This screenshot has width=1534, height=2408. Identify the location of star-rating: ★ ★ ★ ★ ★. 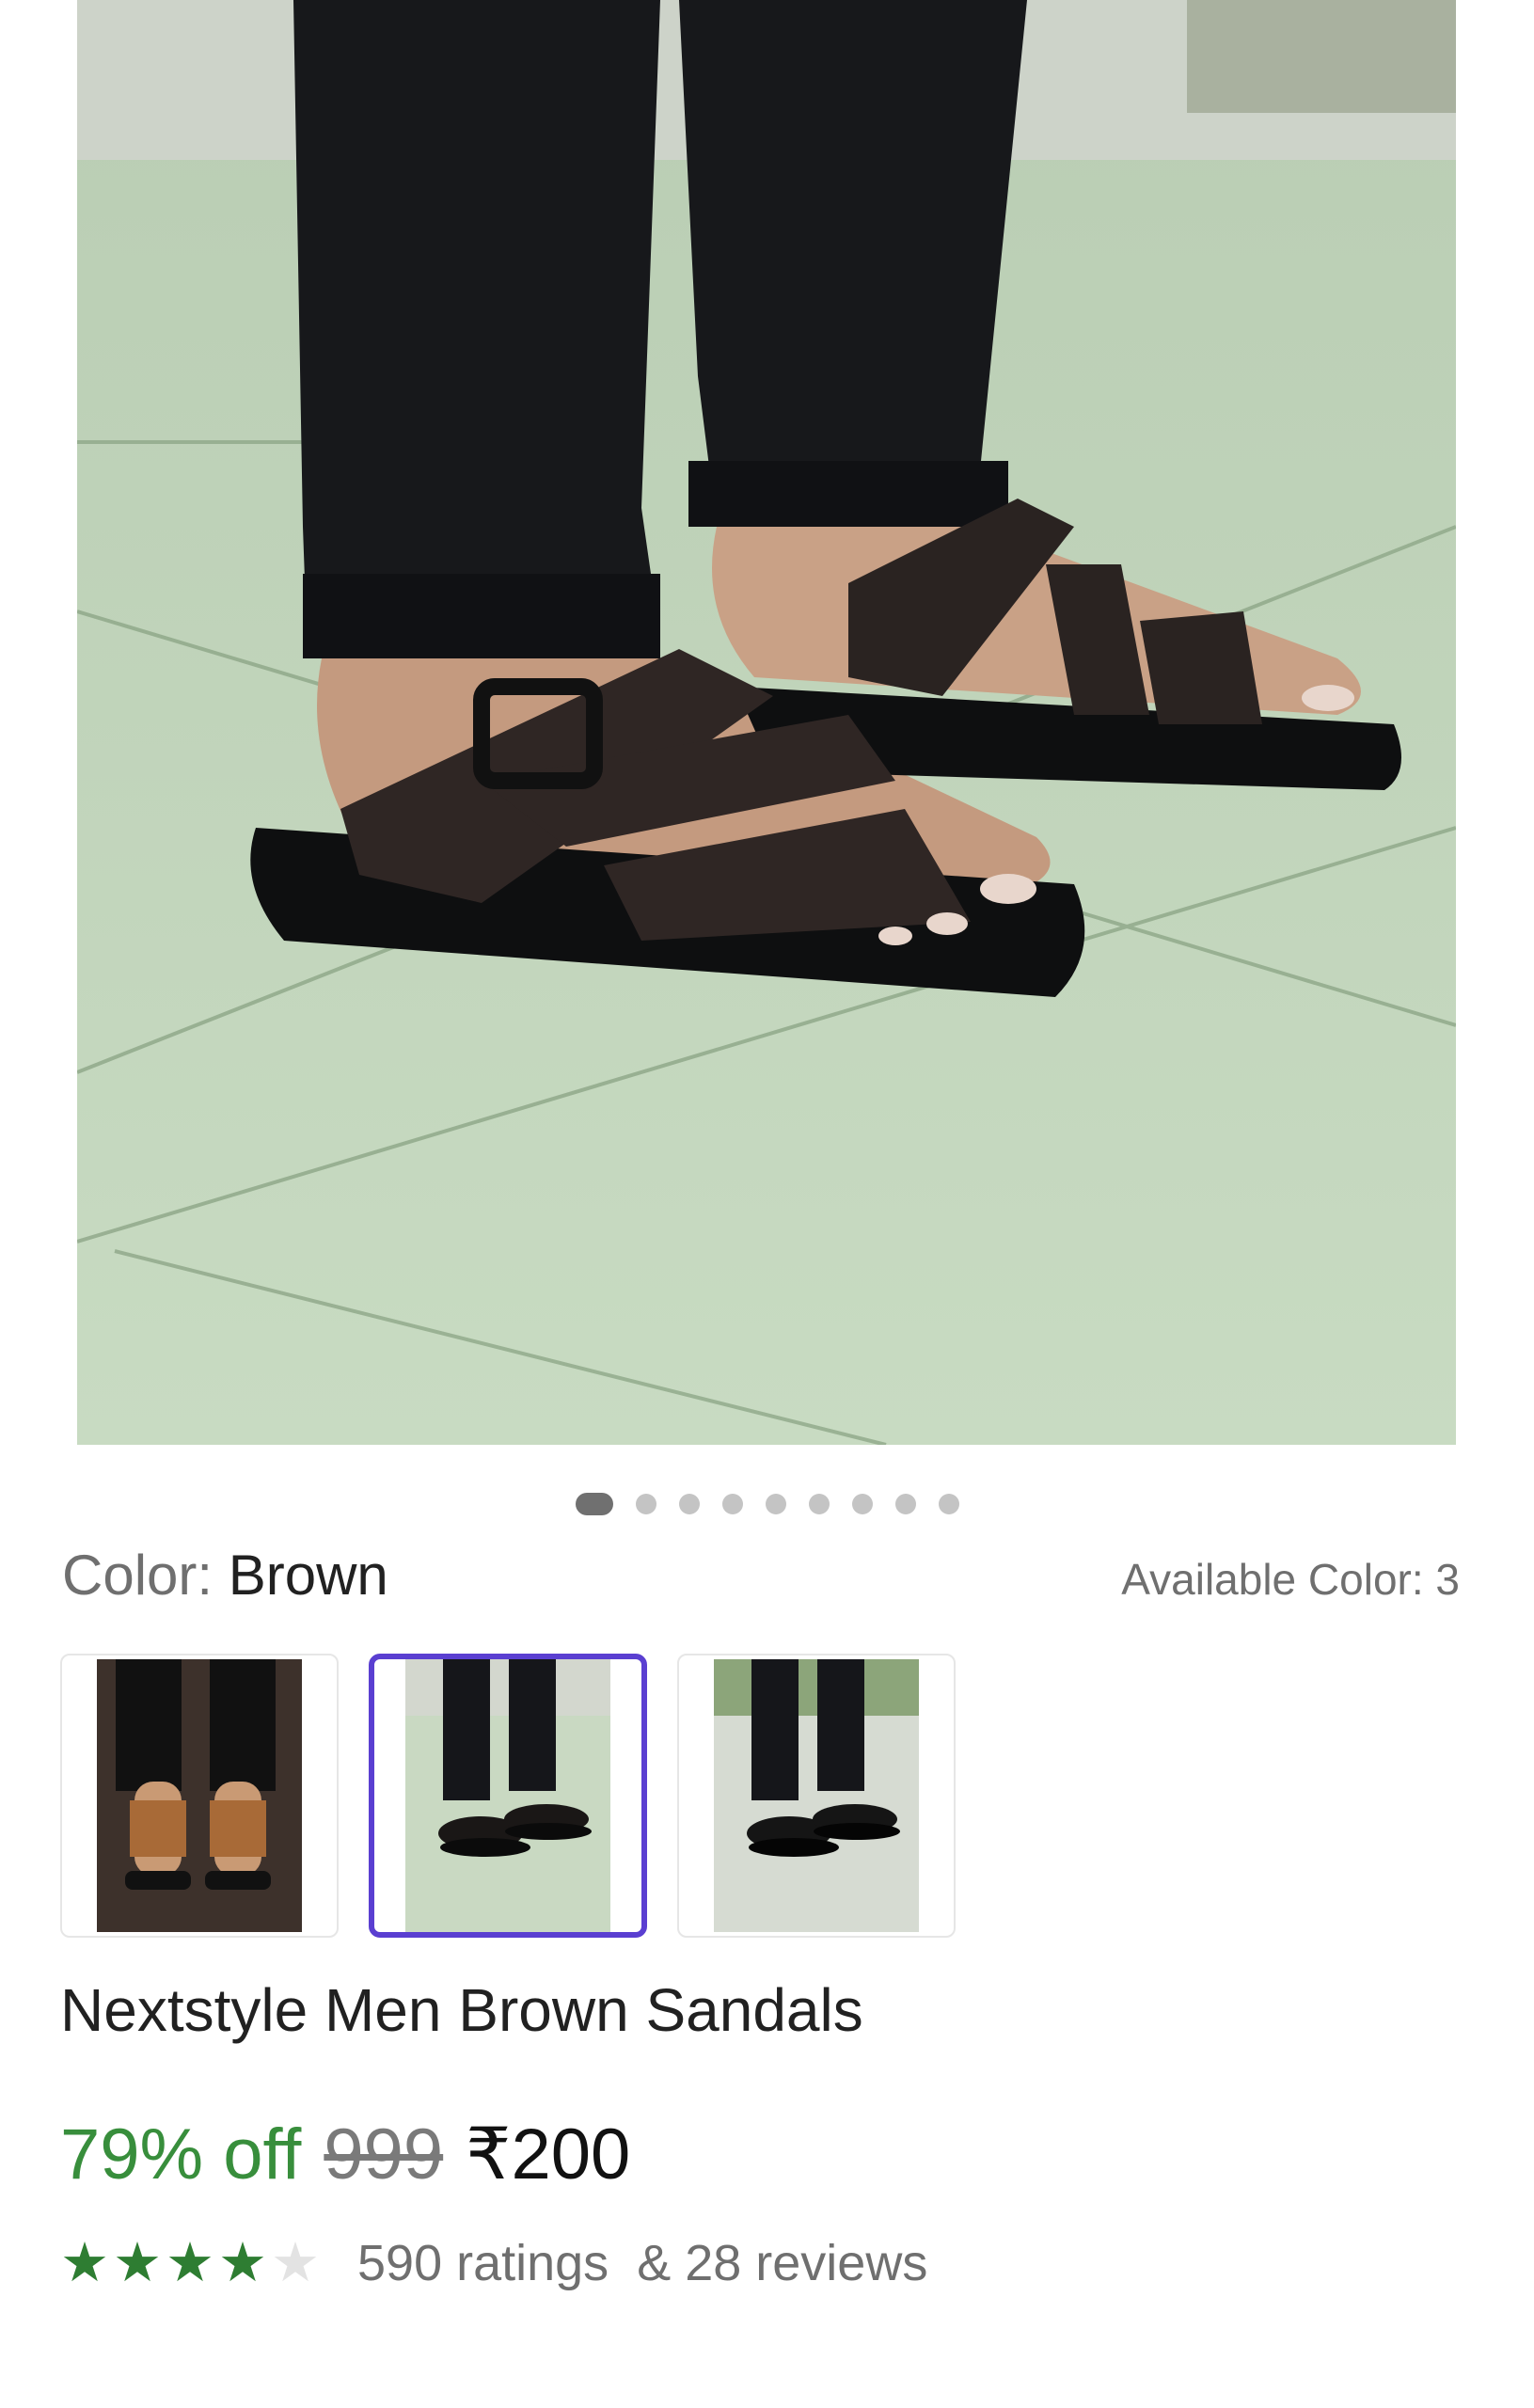
(190, 2263).